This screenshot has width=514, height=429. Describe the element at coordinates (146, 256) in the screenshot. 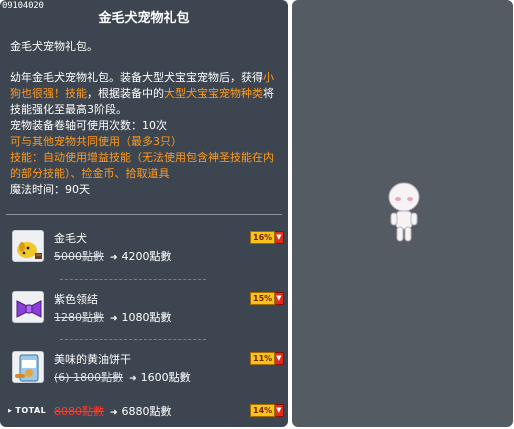

I see `new-price: 4200點數` at that location.